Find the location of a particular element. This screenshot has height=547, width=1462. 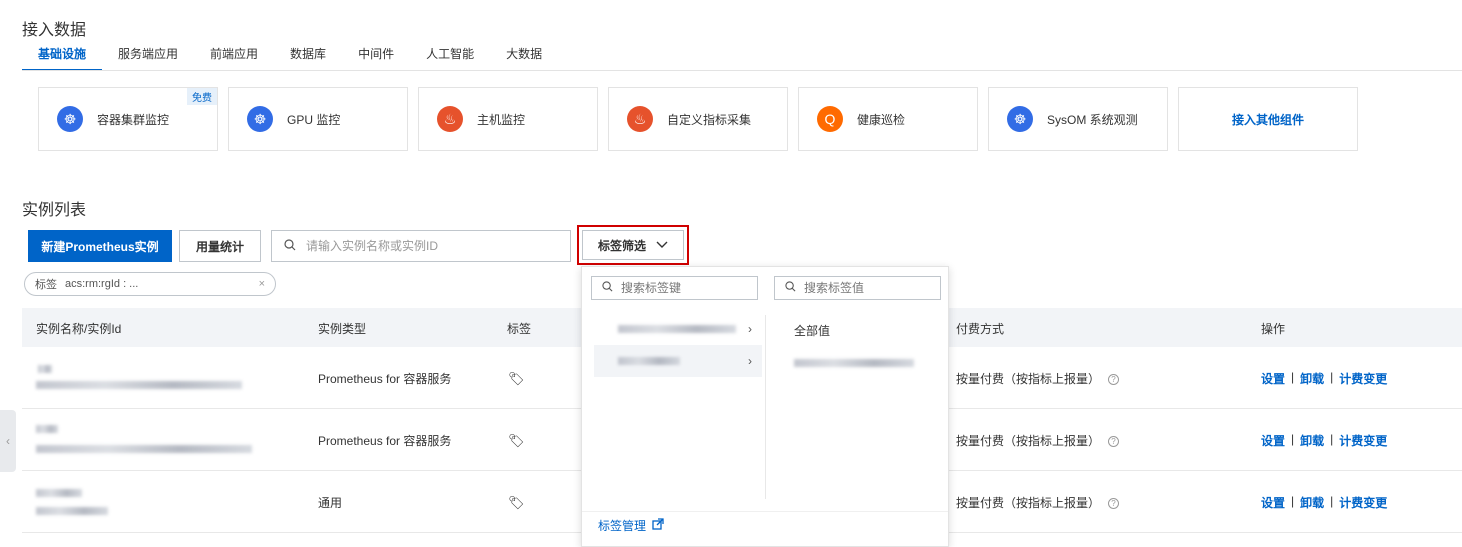

chip-label: 标签 is located at coordinates (46, 285).